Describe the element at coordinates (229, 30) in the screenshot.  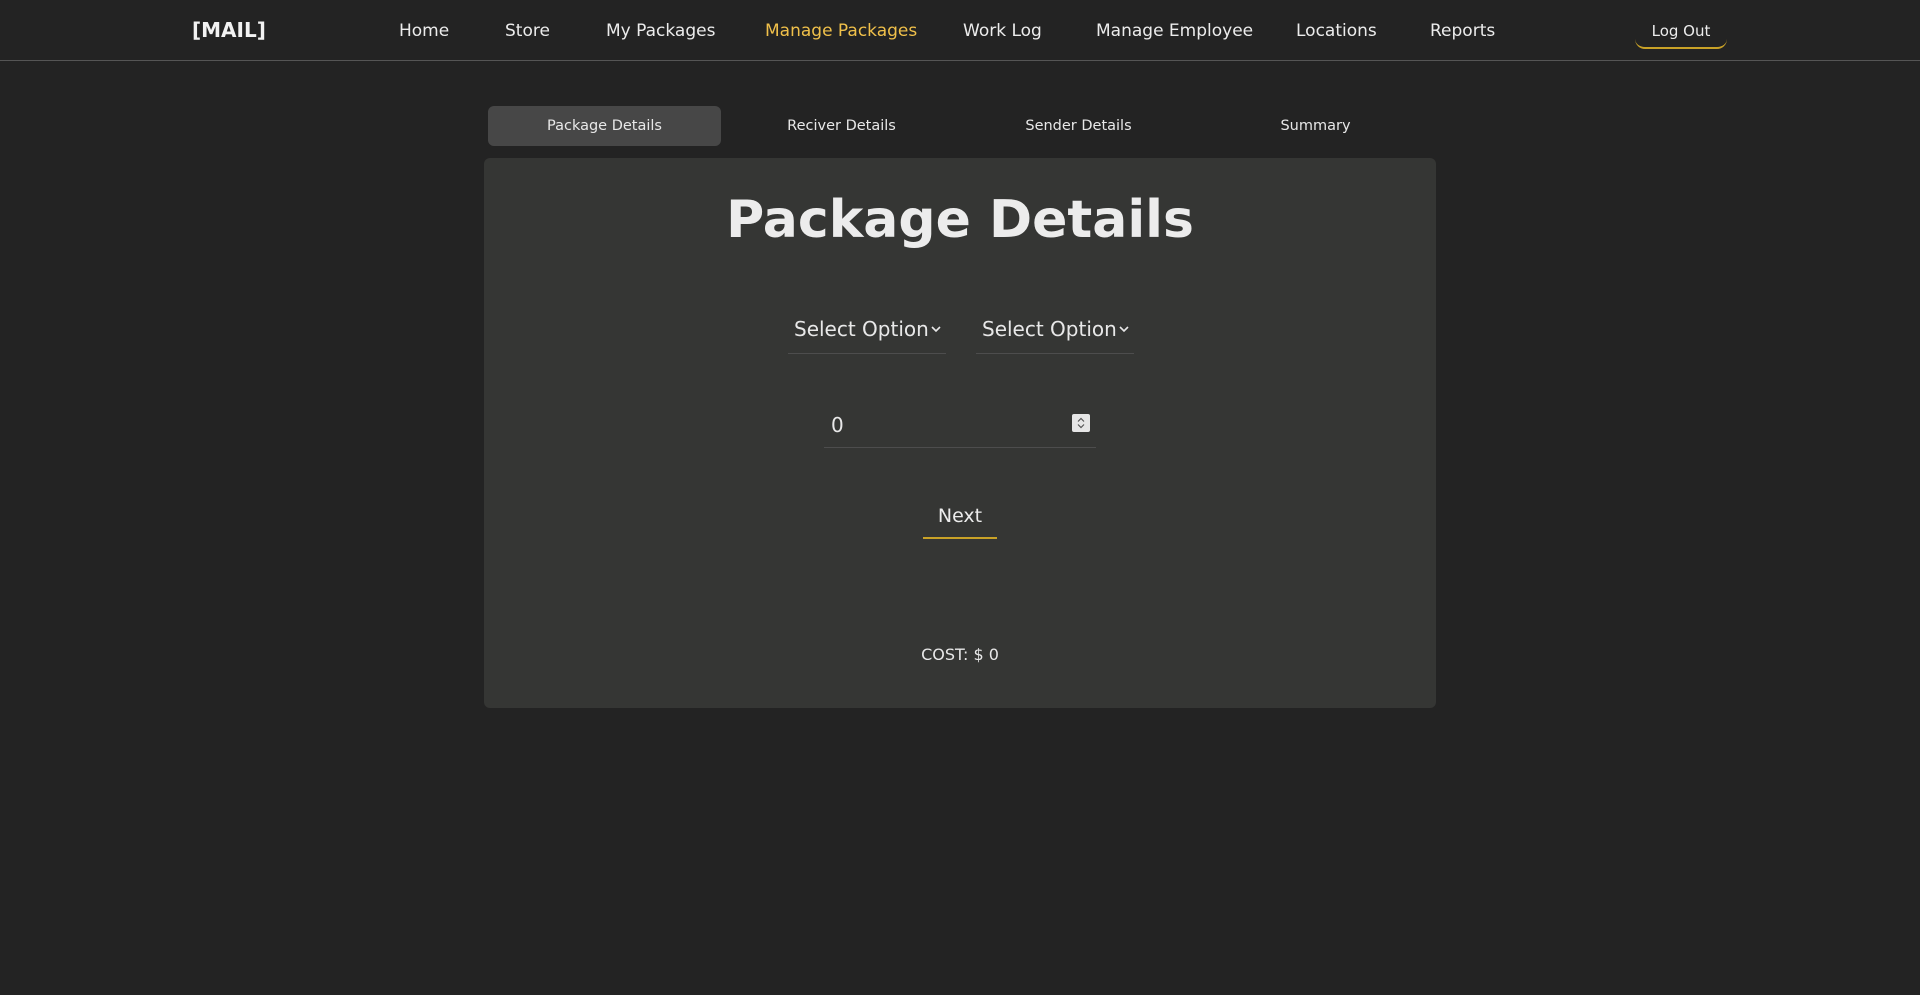
I see `brand-logo: [MAIL]` at that location.